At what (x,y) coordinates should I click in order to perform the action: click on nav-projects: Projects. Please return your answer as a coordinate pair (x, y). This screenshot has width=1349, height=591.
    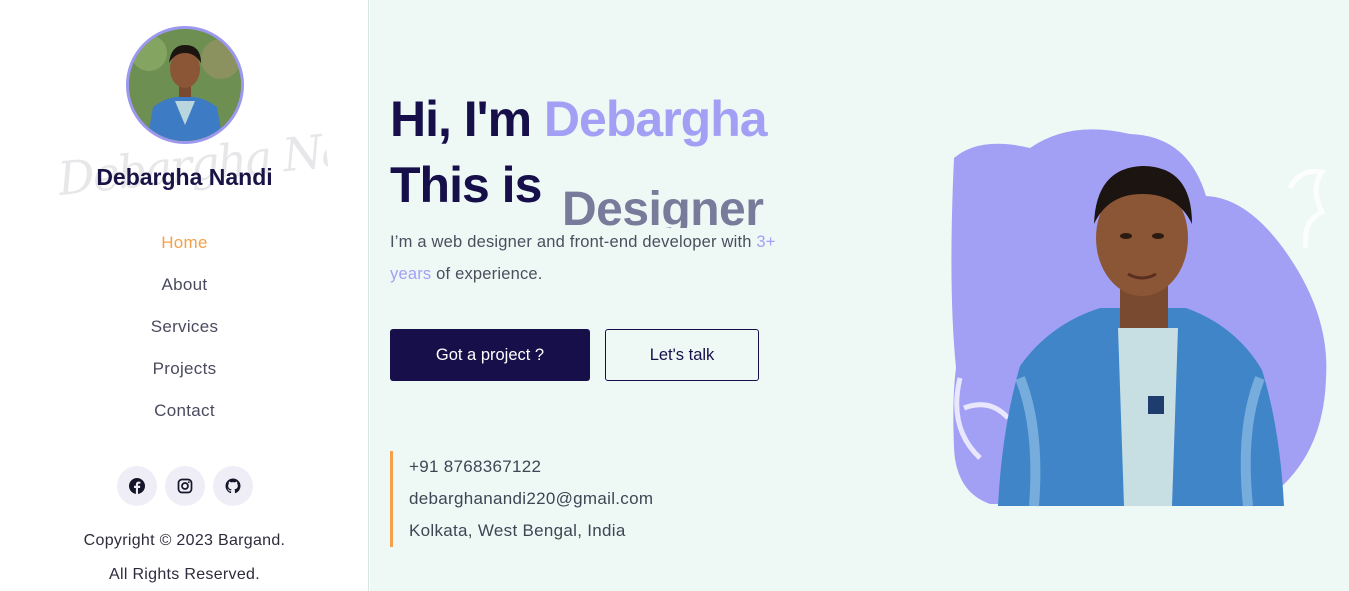
    Looking at the image, I should click on (184, 373).